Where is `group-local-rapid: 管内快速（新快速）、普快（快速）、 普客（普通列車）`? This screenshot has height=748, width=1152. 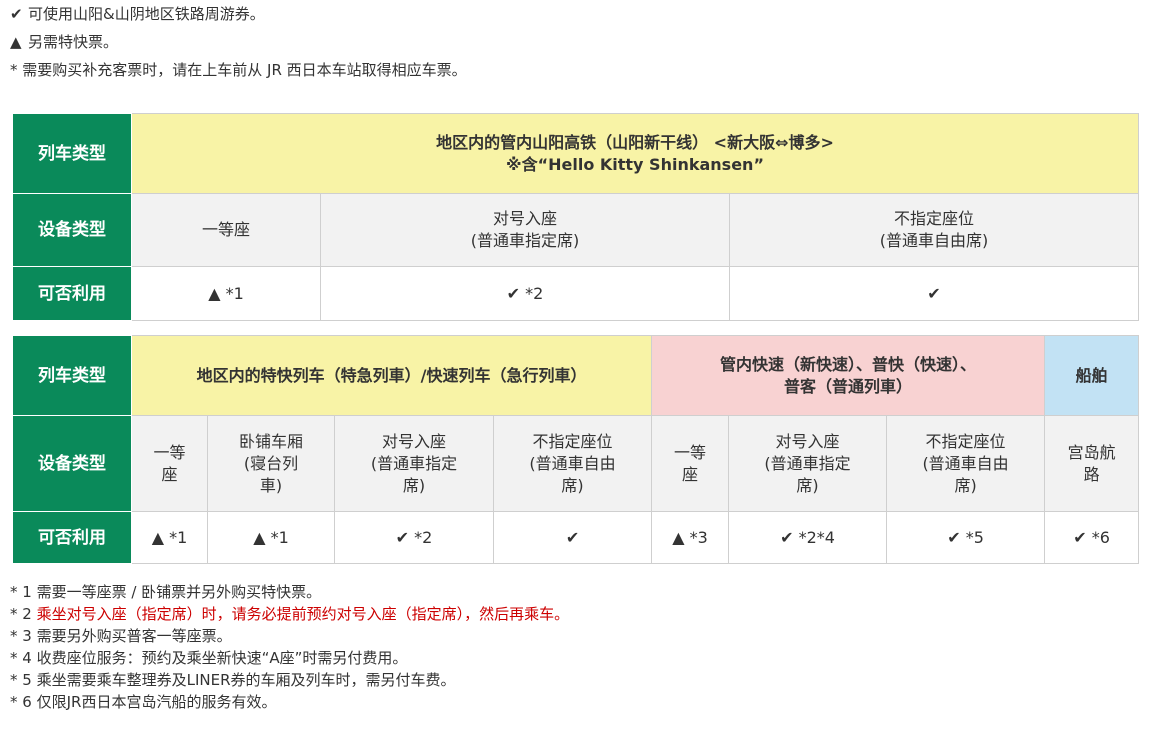
group-local-rapid: 管内快速（新快速）、普快（快速）、 普客（普通列車） is located at coordinates (848, 375).